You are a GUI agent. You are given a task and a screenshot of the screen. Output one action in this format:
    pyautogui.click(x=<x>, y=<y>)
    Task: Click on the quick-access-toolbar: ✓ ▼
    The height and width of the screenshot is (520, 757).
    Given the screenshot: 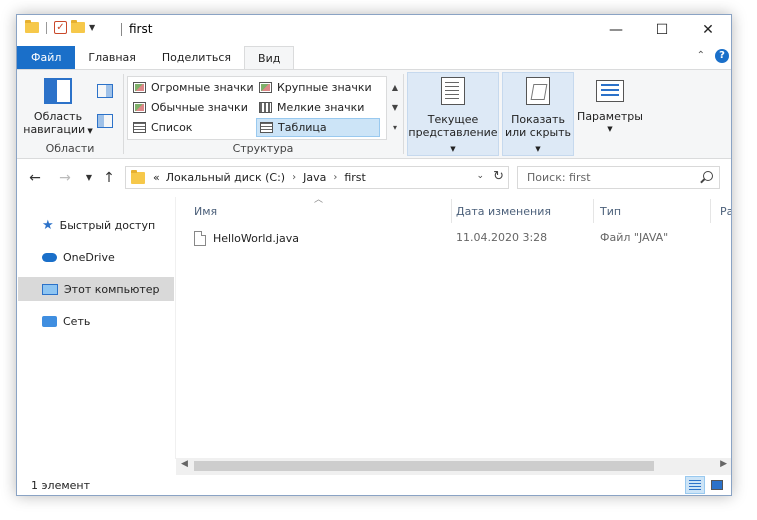 What is the action you would take?
    pyautogui.click(x=60, y=27)
    